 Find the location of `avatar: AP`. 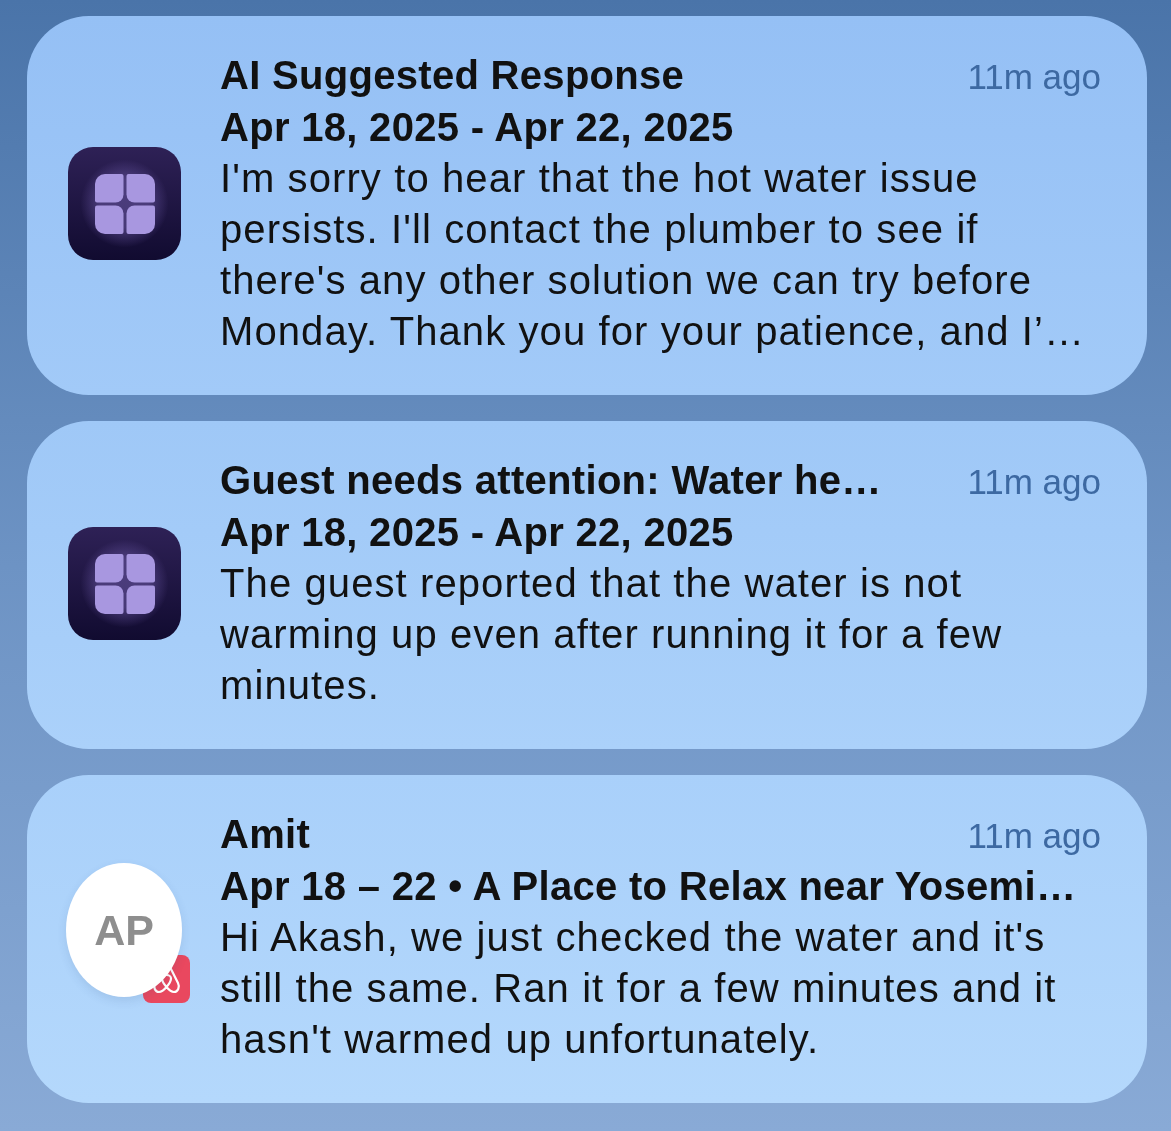

avatar: AP is located at coordinates (124, 930).